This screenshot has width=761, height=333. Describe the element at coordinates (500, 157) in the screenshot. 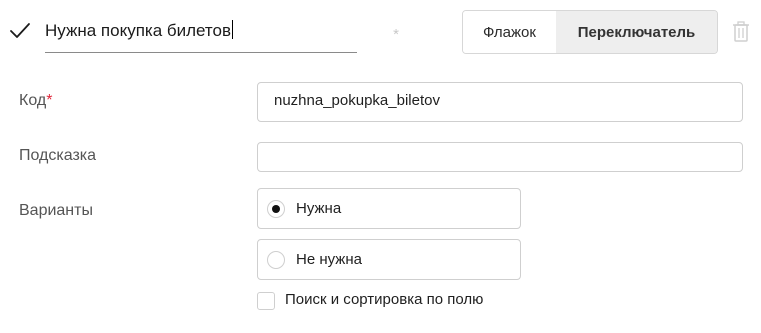

I see `hint-input` at that location.